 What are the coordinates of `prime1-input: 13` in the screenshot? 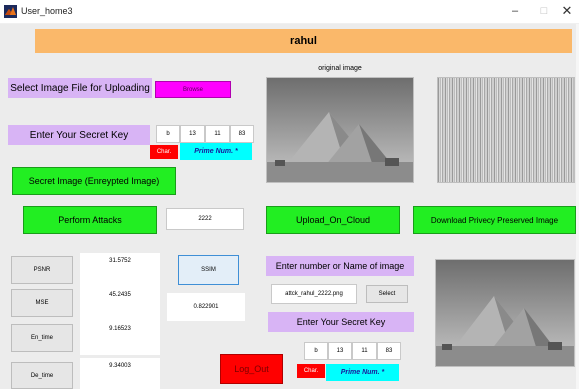 It's located at (192, 134).